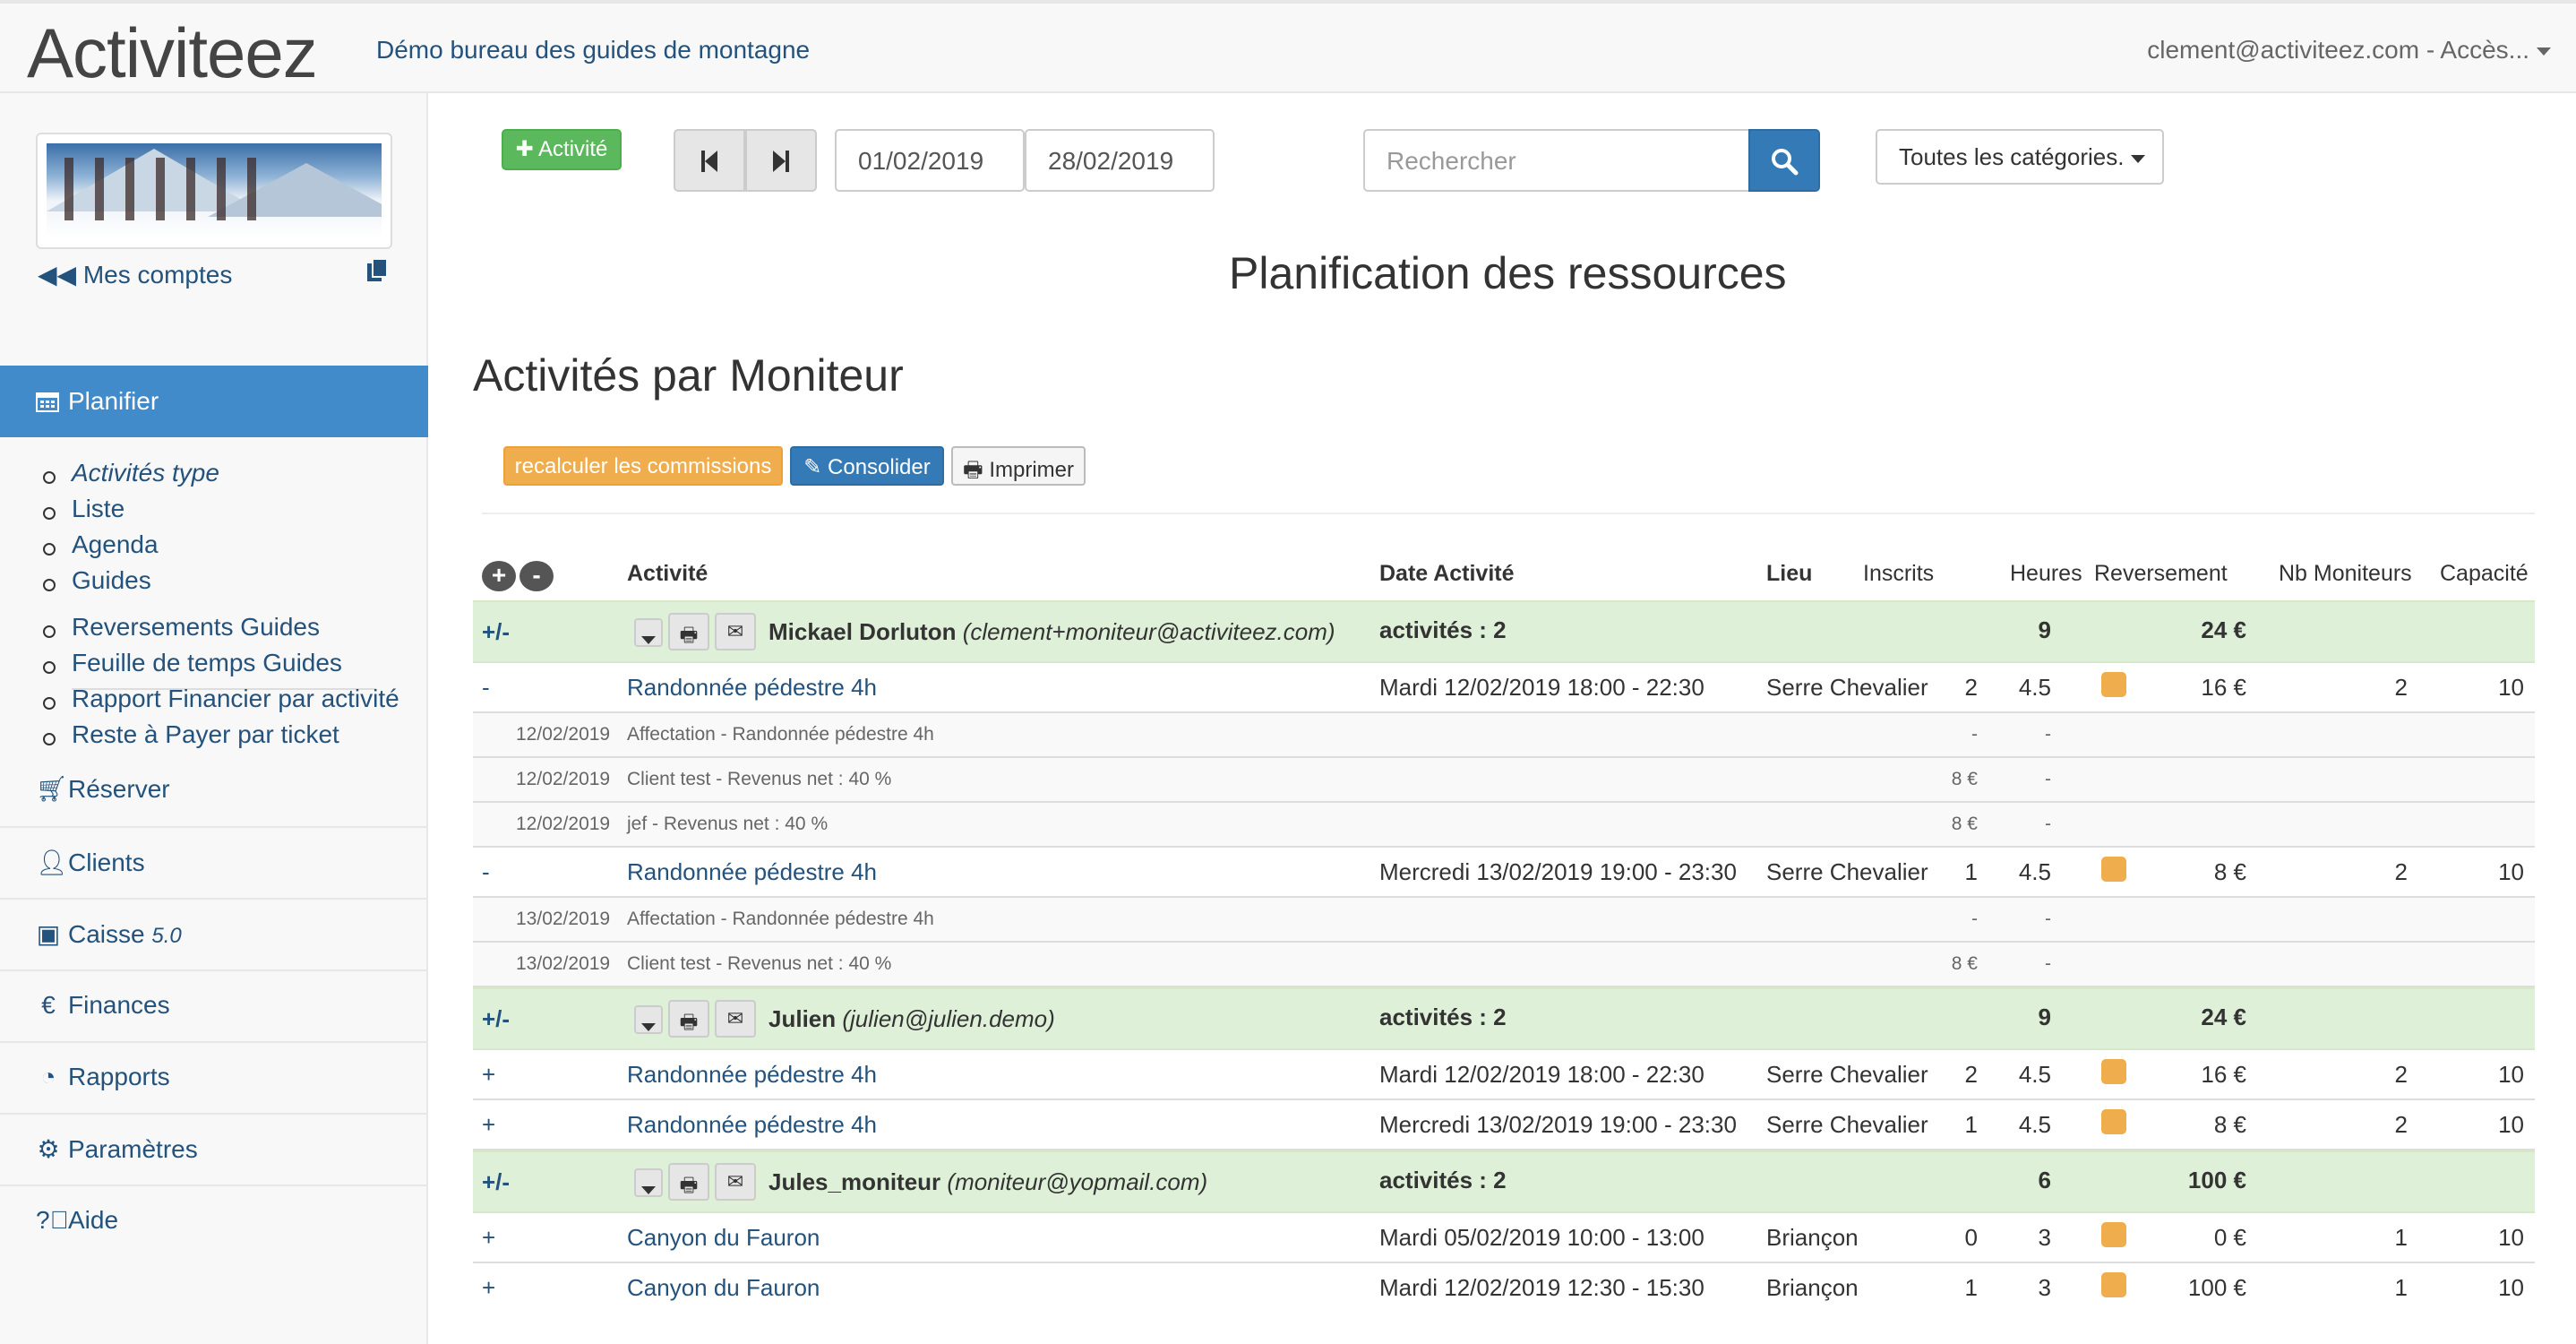 Image resolution: width=2576 pixels, height=1344 pixels. I want to click on header-reversement: Reversement, so click(2161, 574).